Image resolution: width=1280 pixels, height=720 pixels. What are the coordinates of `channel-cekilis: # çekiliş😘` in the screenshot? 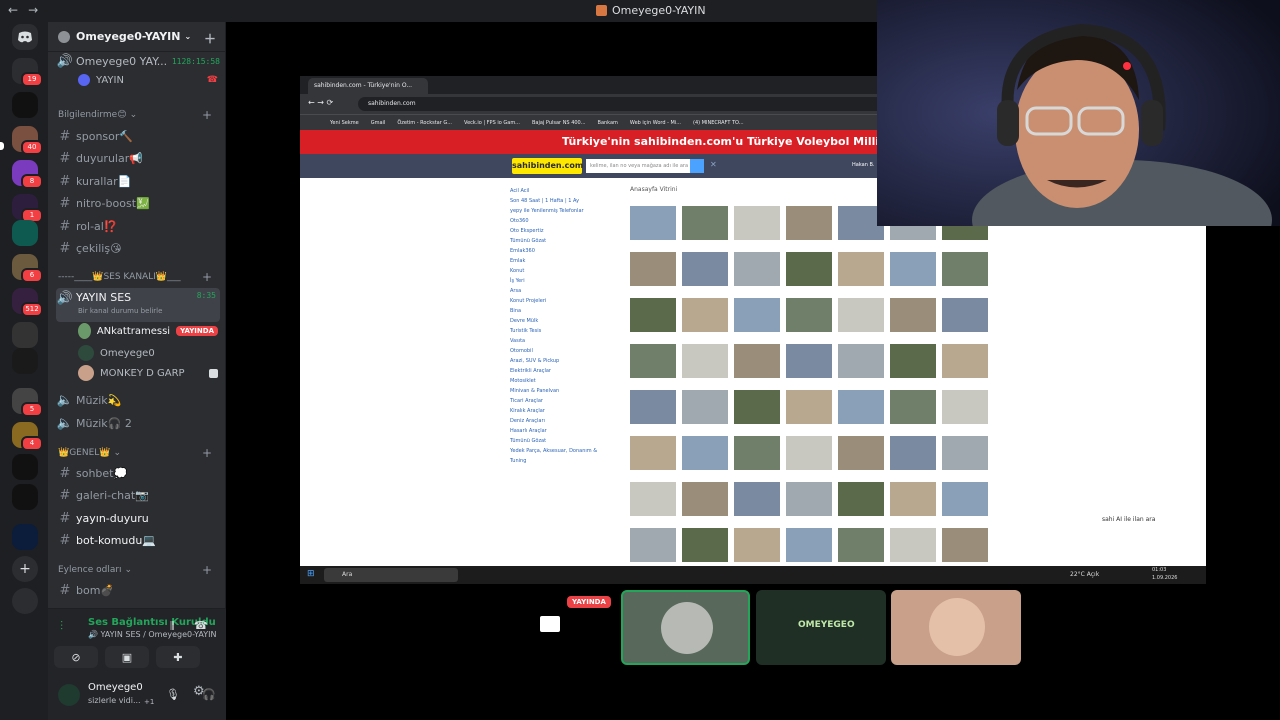 It's located at (138, 248).